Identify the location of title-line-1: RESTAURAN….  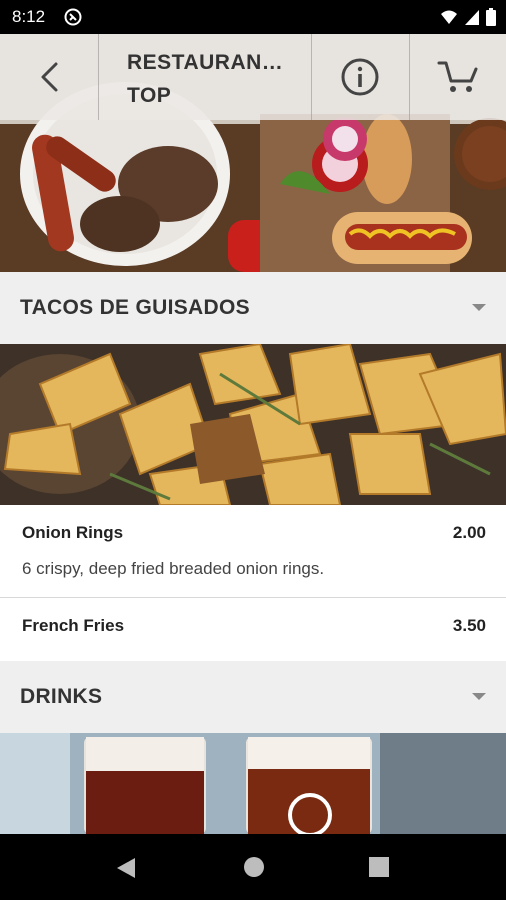
(205, 62).